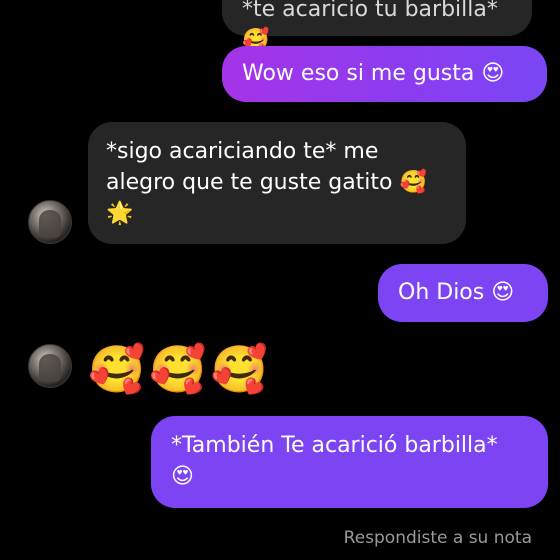 This screenshot has height=560, width=560. I want to click on message-row-incoming: 🥰🥰🥰, so click(150, 369).